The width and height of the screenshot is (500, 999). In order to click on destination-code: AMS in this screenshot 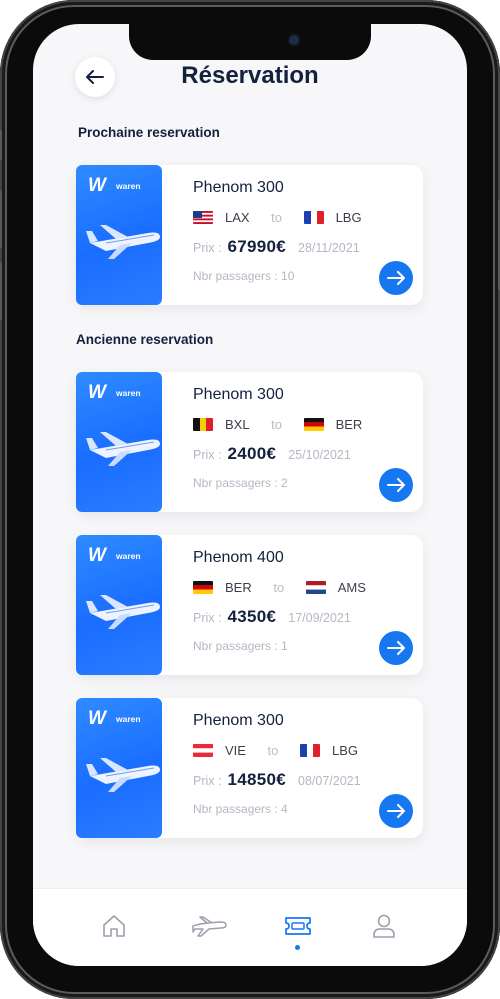, I will do `click(351, 587)`.